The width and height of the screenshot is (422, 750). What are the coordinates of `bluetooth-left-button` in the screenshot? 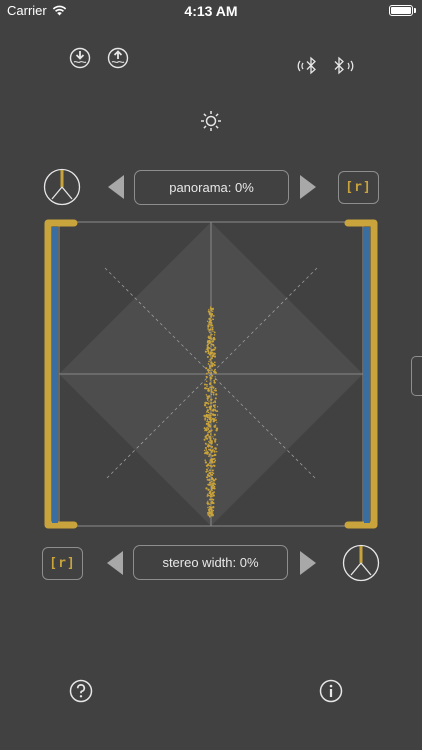 It's located at (308, 66).